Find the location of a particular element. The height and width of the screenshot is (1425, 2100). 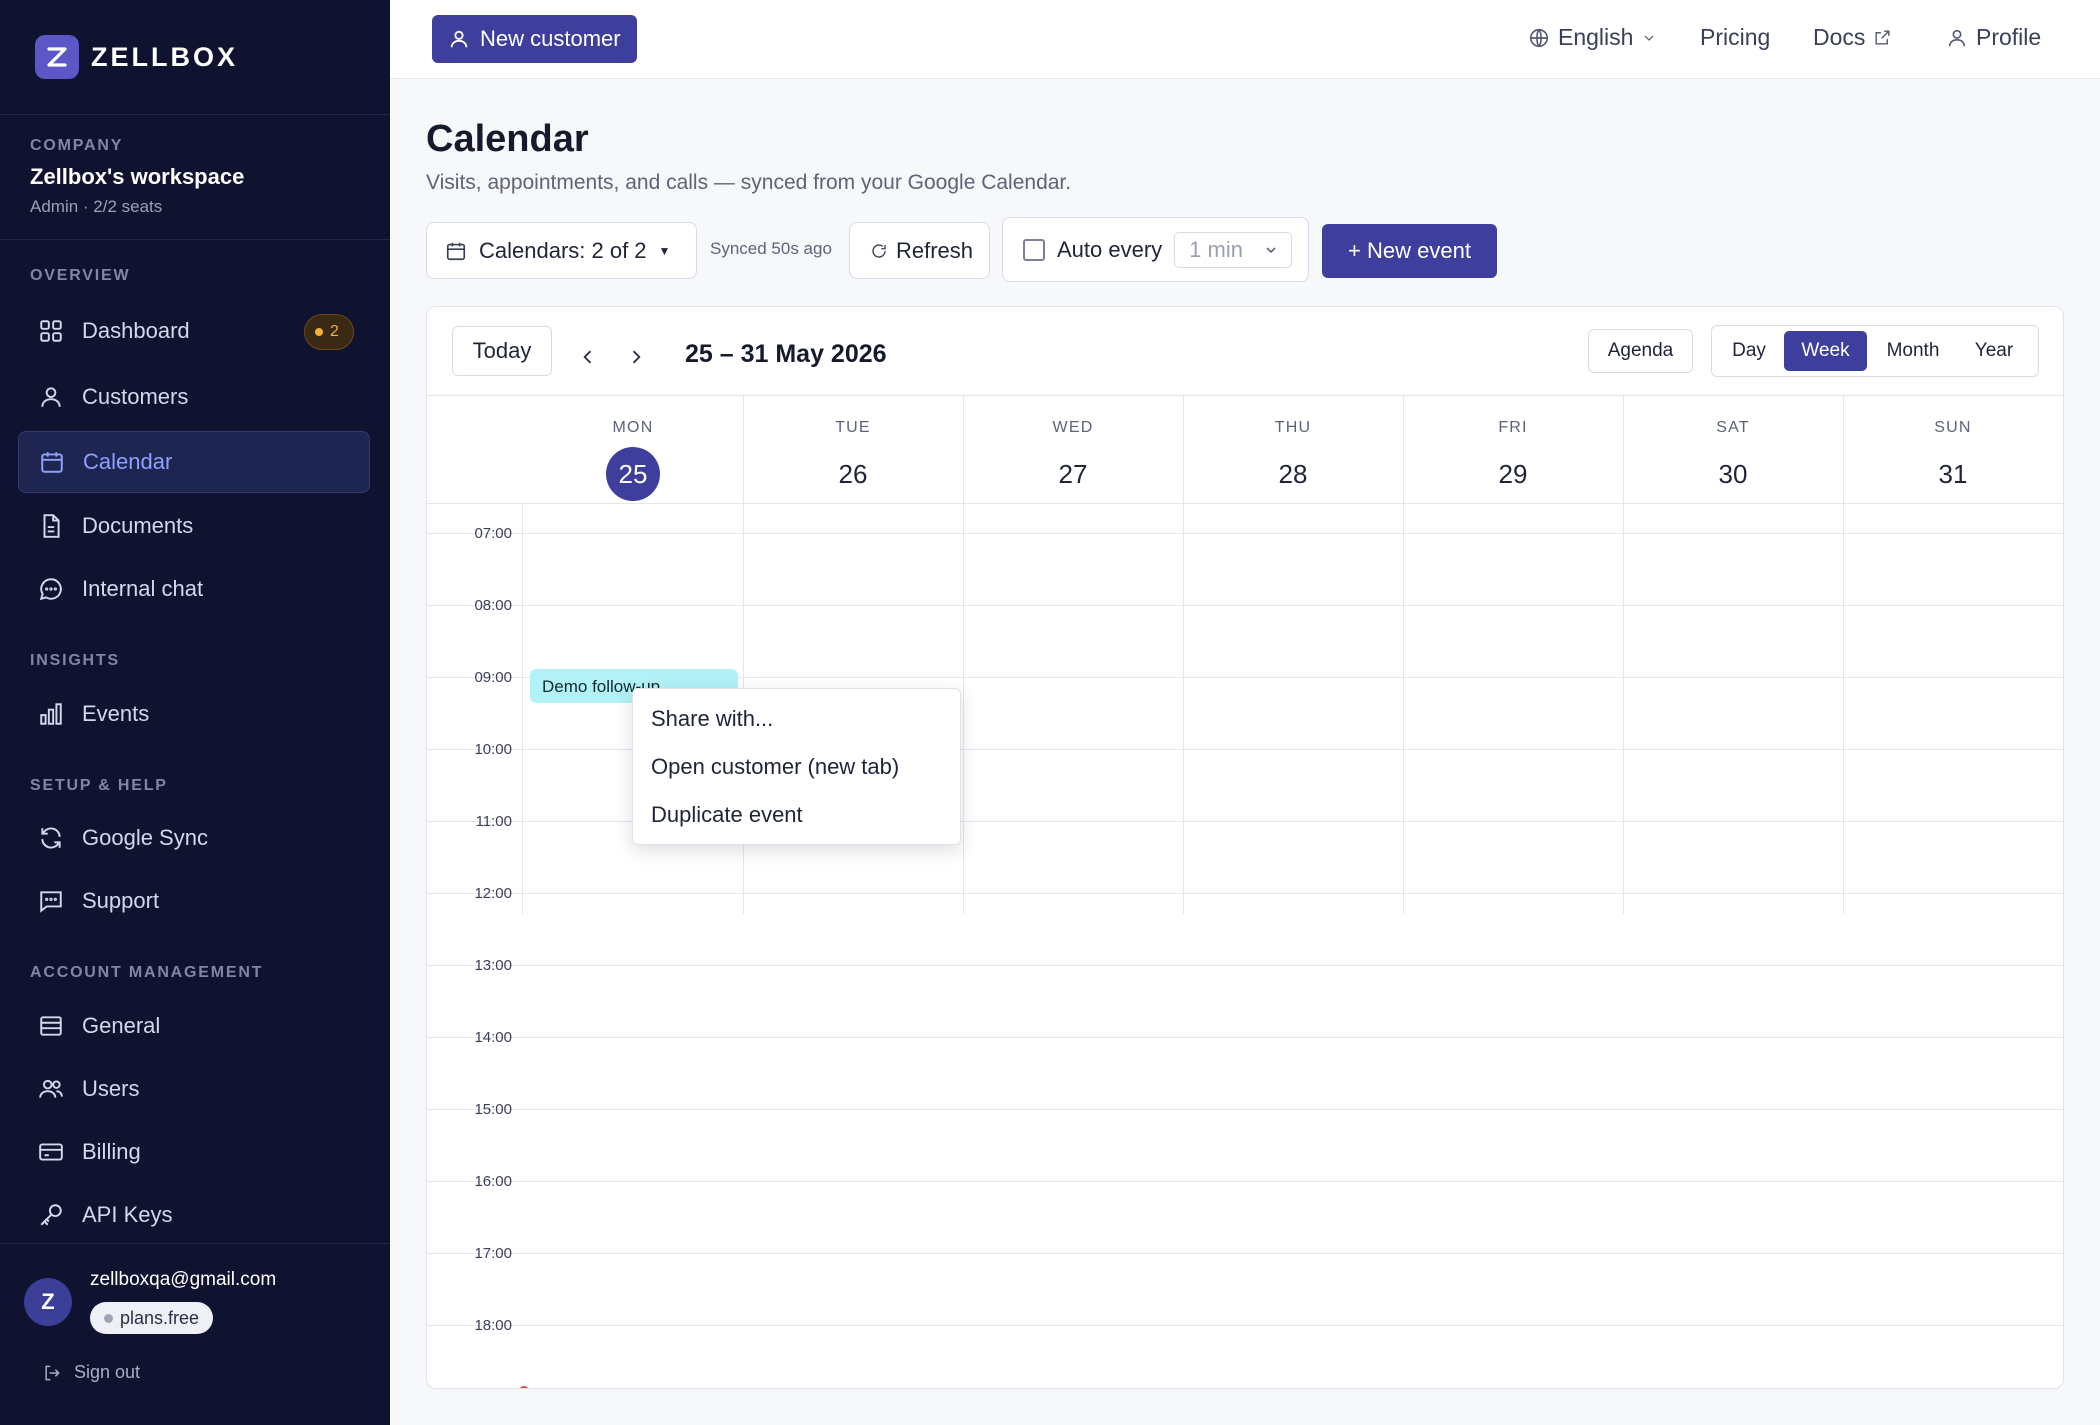

new-customer-button: New customer is located at coordinates (534, 39).